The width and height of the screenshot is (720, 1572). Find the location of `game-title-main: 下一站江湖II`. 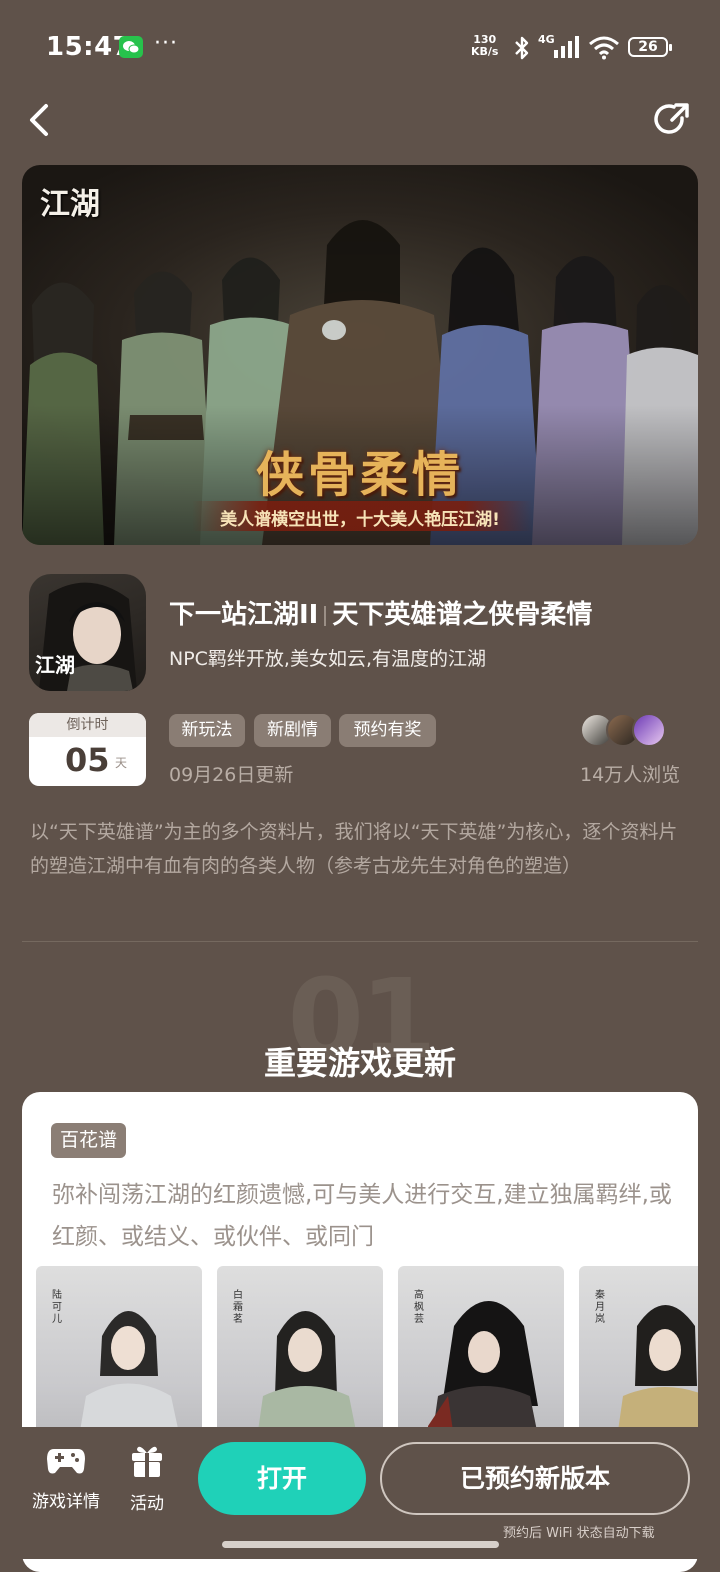

game-title-main: 下一站江湖II is located at coordinates (244, 615).